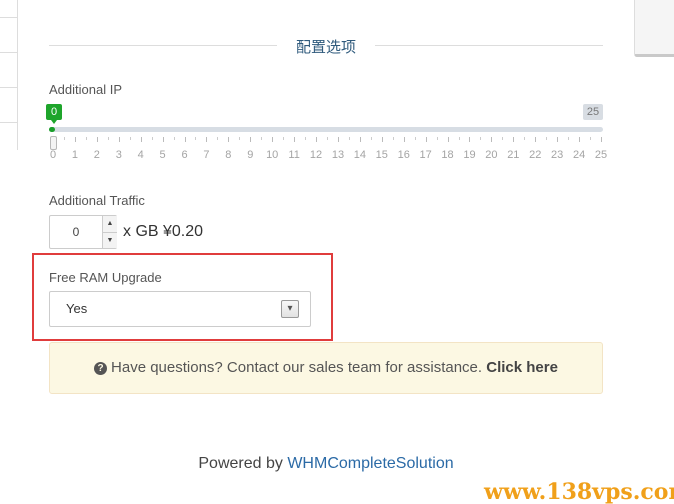 Image resolution: width=674 pixels, height=504 pixels. What do you see at coordinates (54, 114) in the screenshot?
I see `slider-min-badge: 0` at bounding box center [54, 114].